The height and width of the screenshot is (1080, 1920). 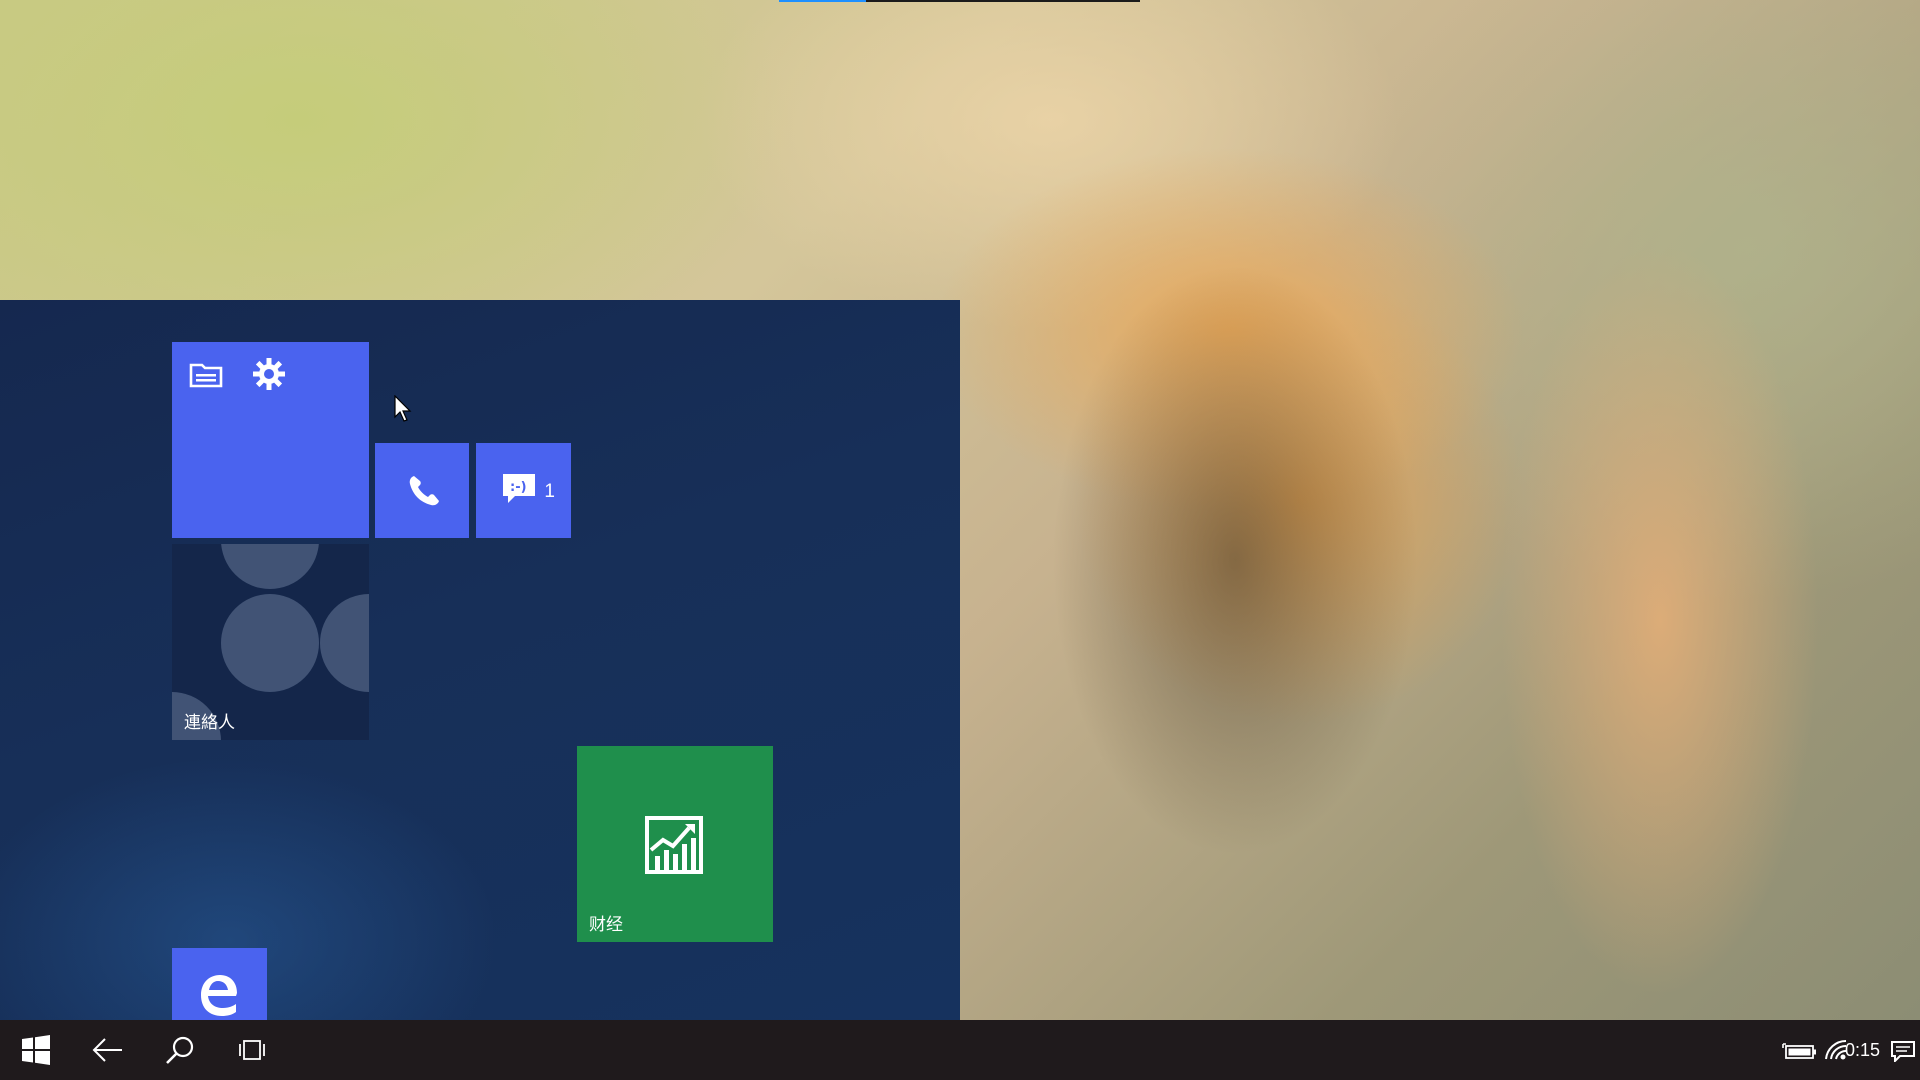 I want to click on start-button, so click(x=36, y=1050).